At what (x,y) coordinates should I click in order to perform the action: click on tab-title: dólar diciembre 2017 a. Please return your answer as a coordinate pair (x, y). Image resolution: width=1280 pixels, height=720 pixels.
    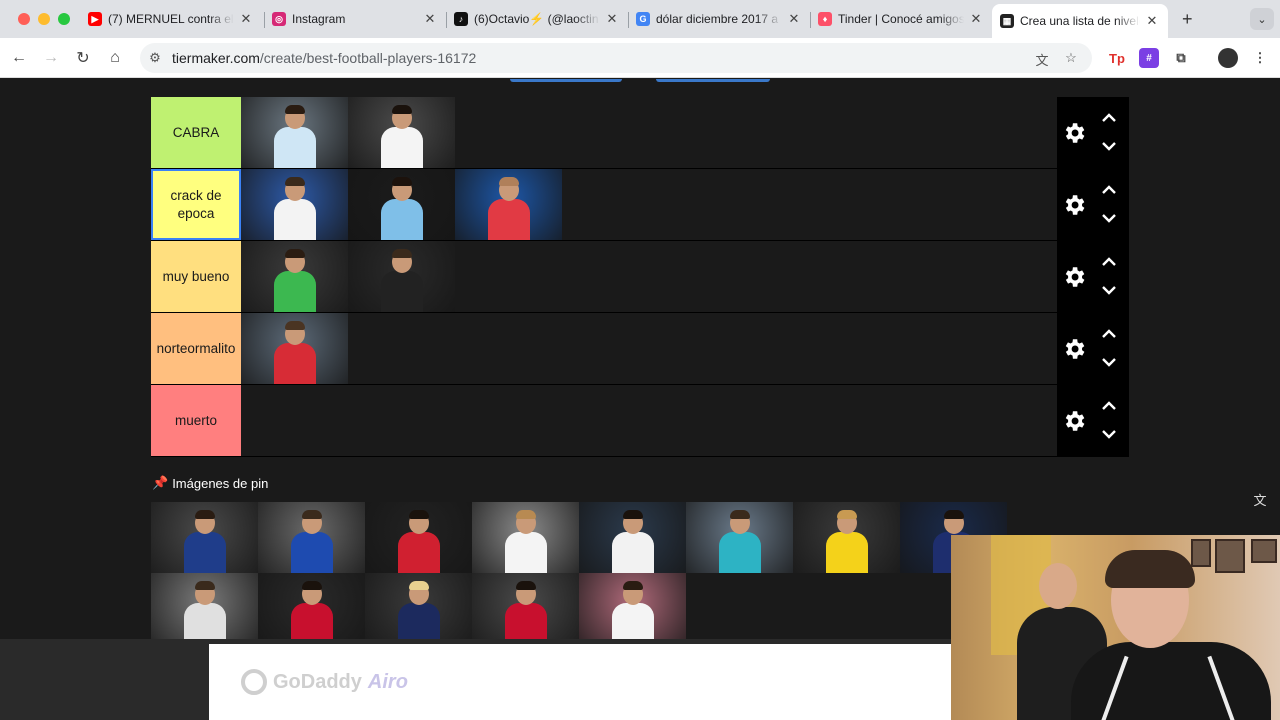
    Looking at the image, I should click on (717, 19).